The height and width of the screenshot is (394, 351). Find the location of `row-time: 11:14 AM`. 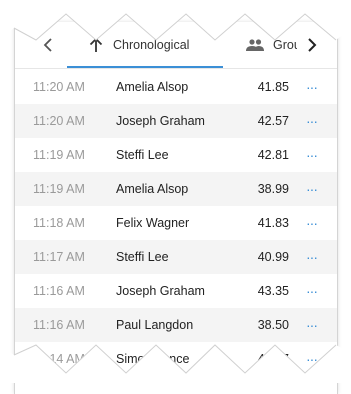

row-time: 11:14 AM is located at coordinates (59, 359).